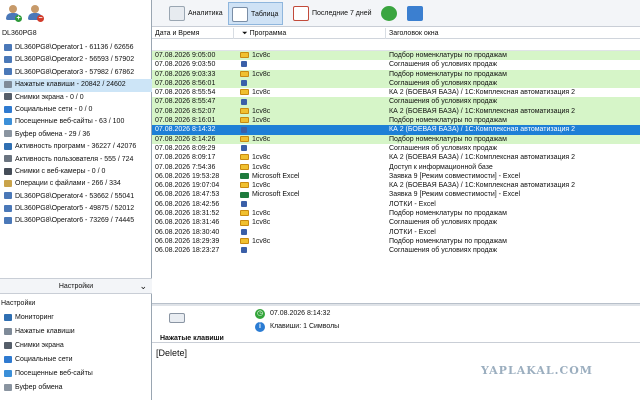  What do you see at coordinates (205, 13) in the screenshot?
I see `analytics-label: Аналитика` at bounding box center [205, 13].